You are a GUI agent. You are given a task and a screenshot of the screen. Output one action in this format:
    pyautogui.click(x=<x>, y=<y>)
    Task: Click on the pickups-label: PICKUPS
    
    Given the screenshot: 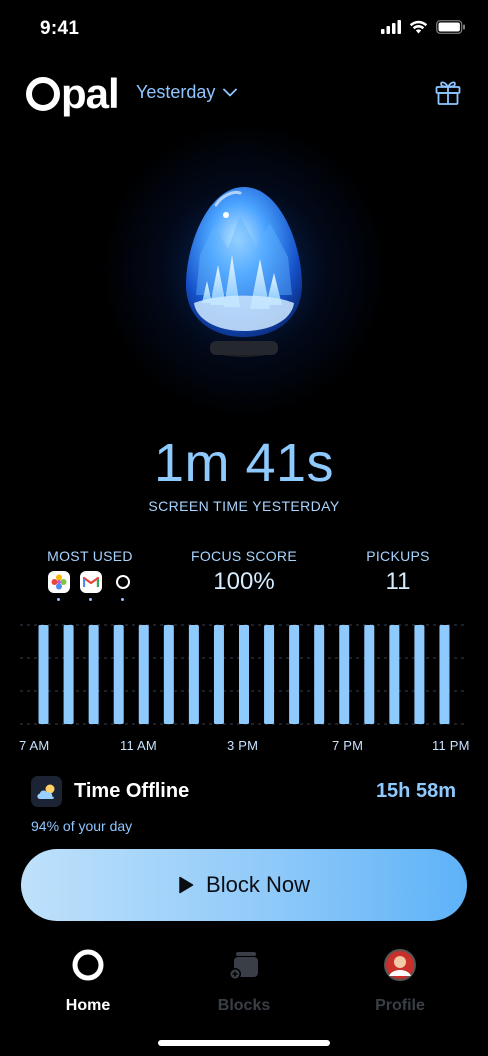 What is the action you would take?
    pyautogui.click(x=398, y=556)
    